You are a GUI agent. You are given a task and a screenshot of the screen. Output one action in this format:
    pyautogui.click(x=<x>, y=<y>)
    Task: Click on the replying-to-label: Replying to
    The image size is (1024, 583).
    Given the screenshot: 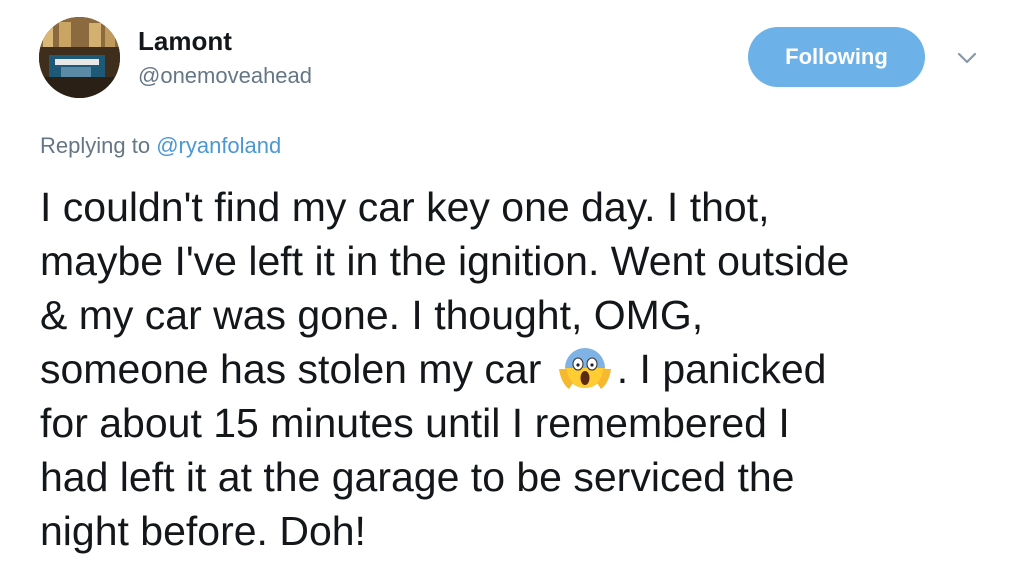 What is the action you would take?
    pyautogui.click(x=98, y=145)
    